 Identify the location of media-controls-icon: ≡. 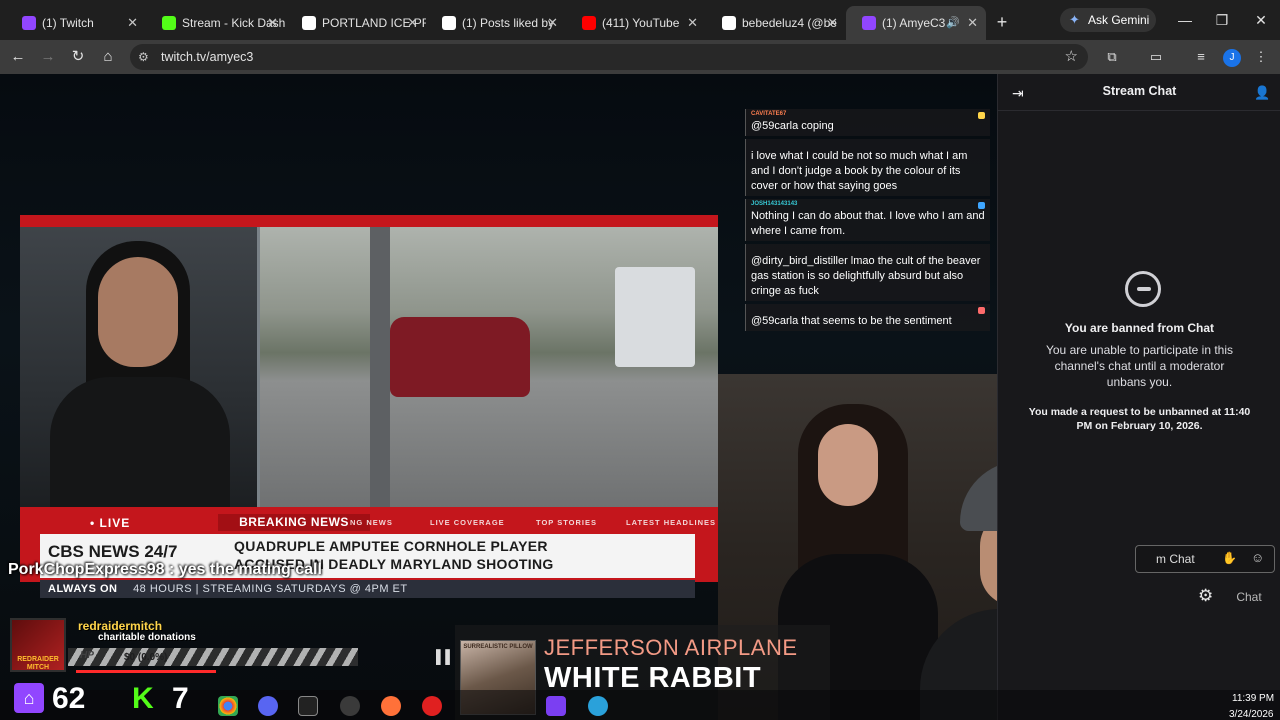
(1201, 57).